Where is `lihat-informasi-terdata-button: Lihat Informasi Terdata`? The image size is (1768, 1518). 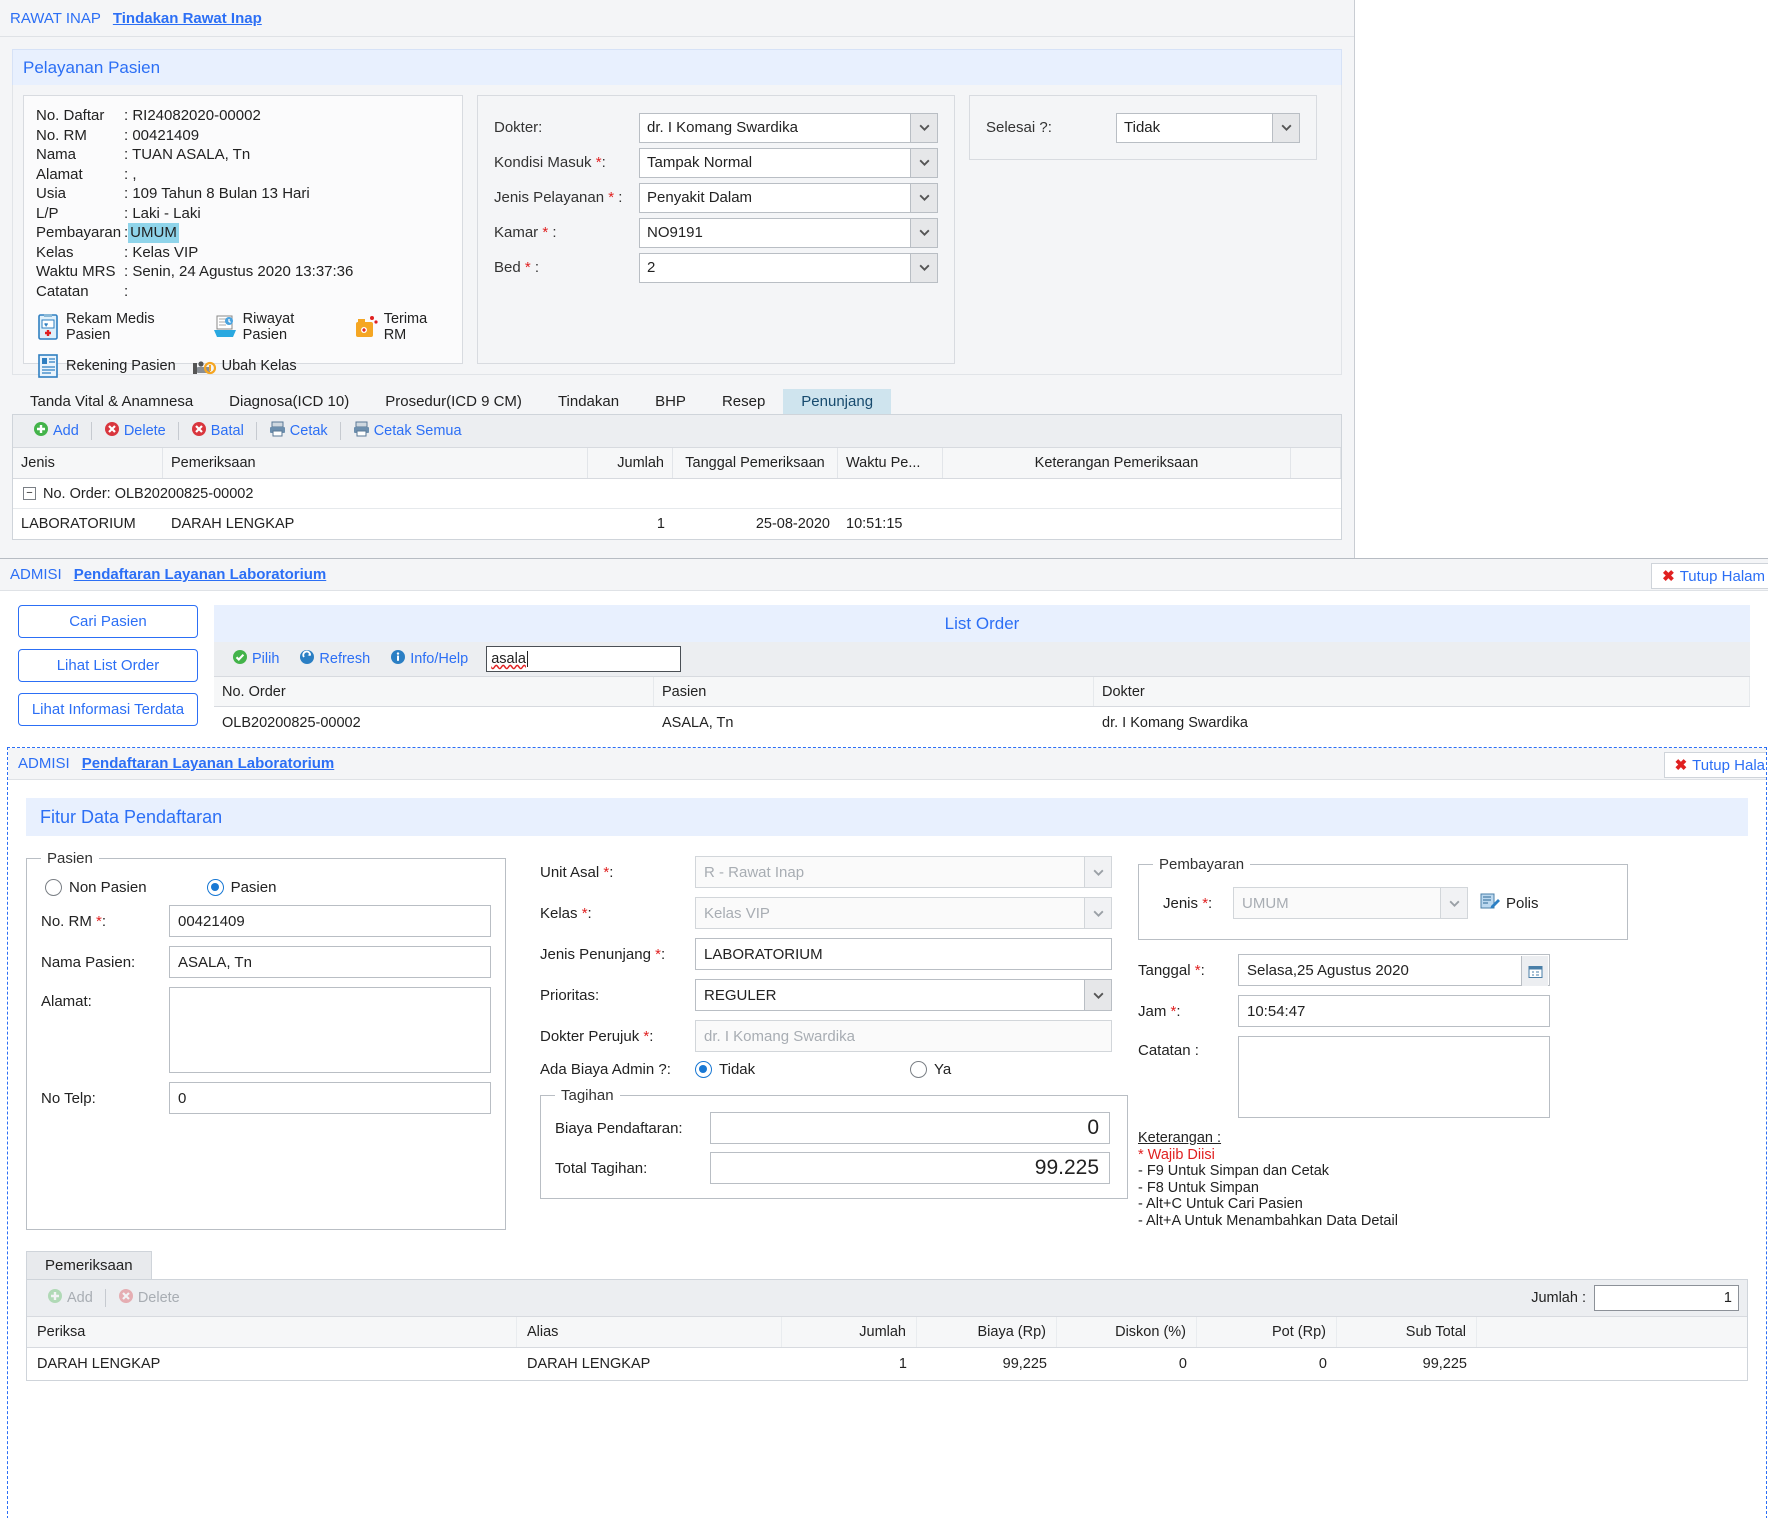 lihat-informasi-terdata-button: Lihat Informasi Terdata is located at coordinates (108, 709).